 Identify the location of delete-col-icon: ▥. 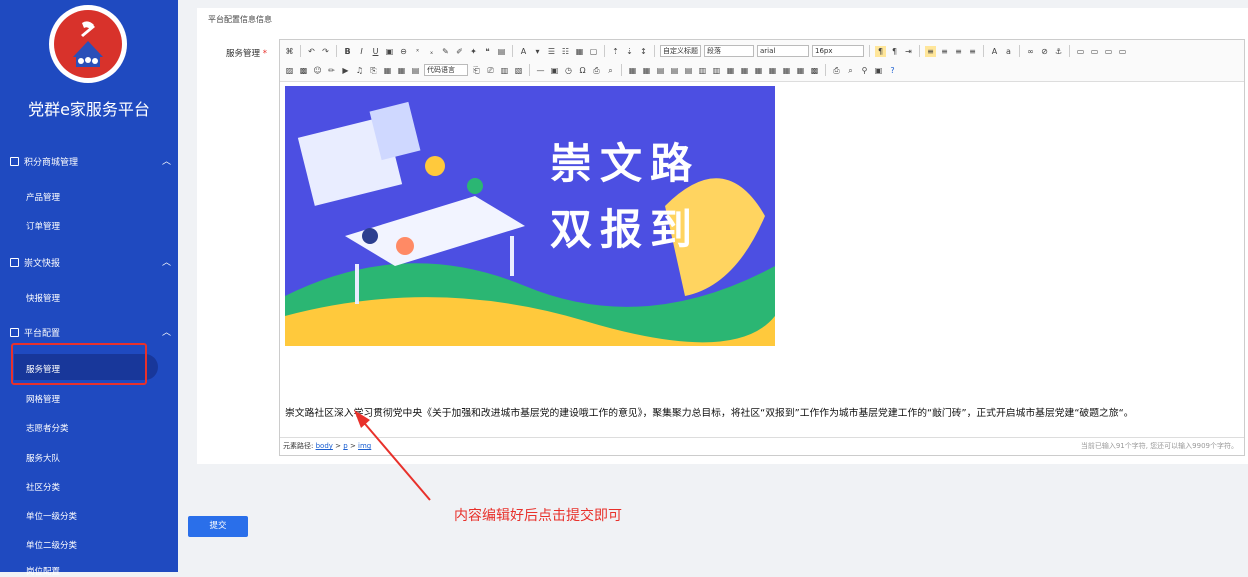
(716, 70).